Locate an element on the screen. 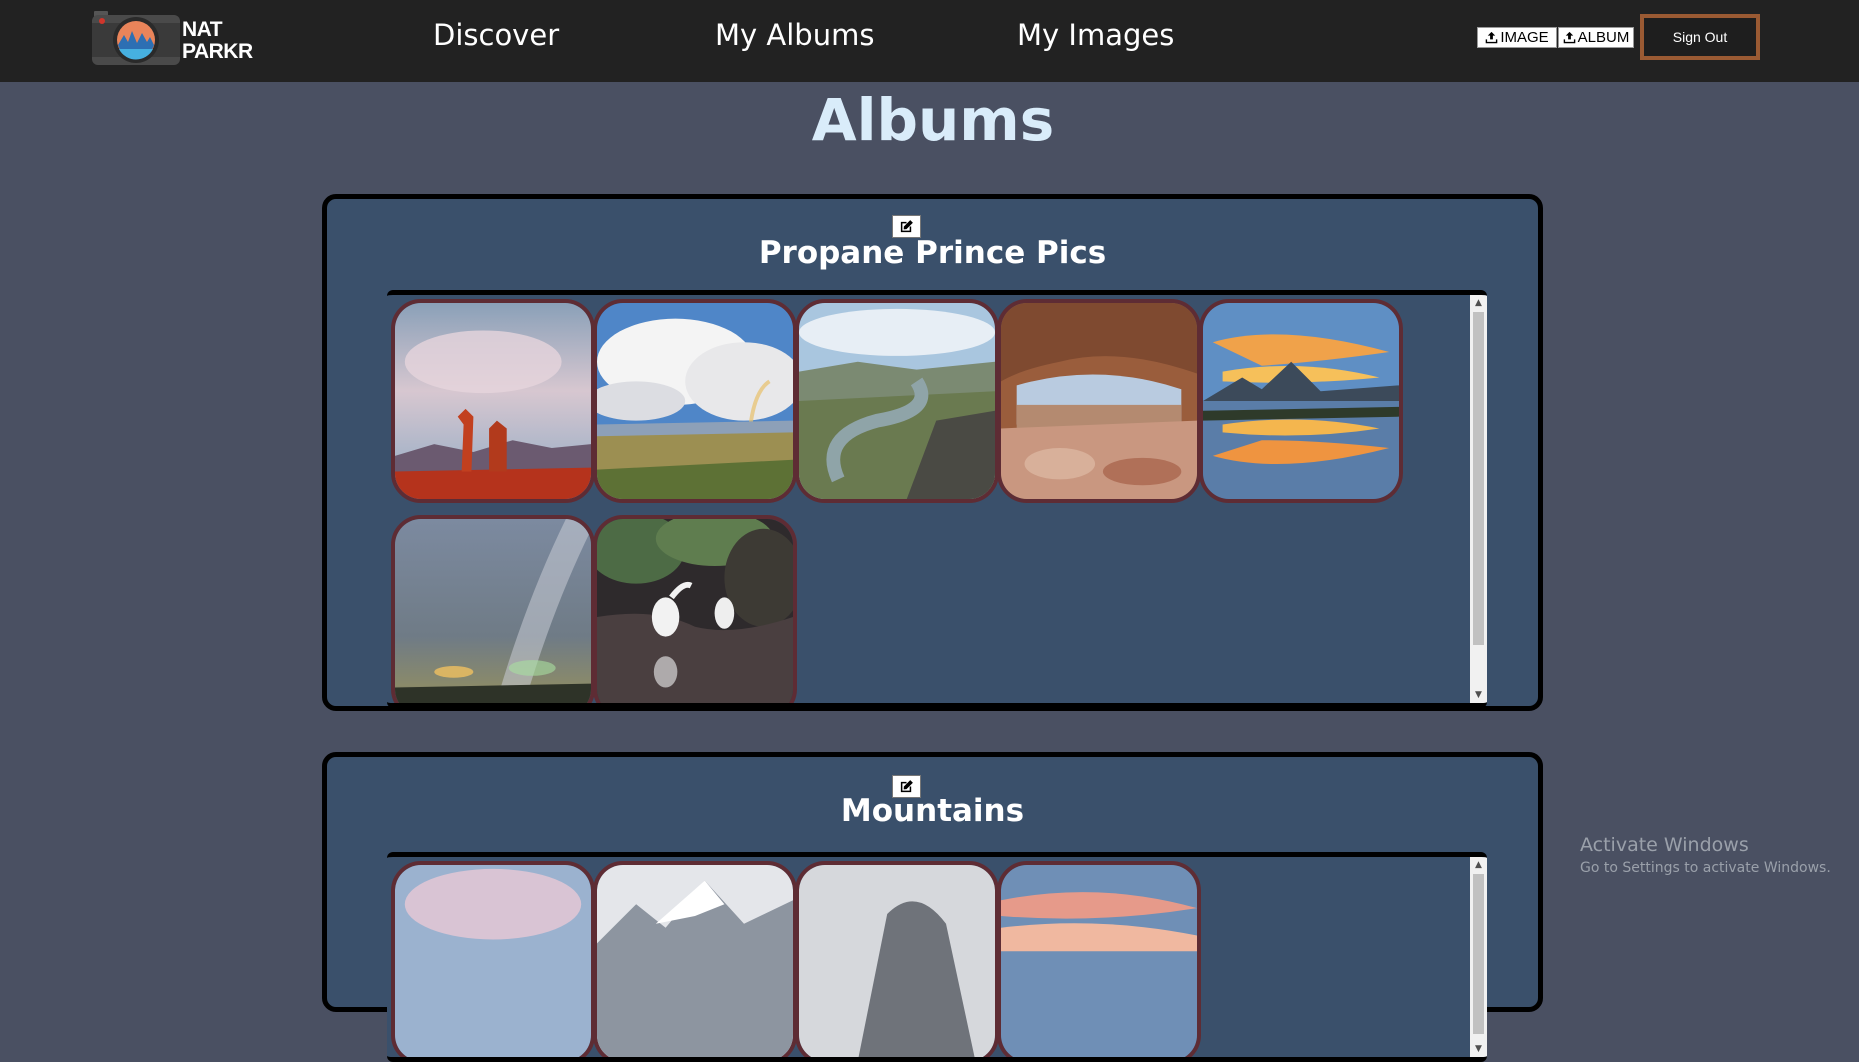  nav-my-albums: My Albums is located at coordinates (794, 35).